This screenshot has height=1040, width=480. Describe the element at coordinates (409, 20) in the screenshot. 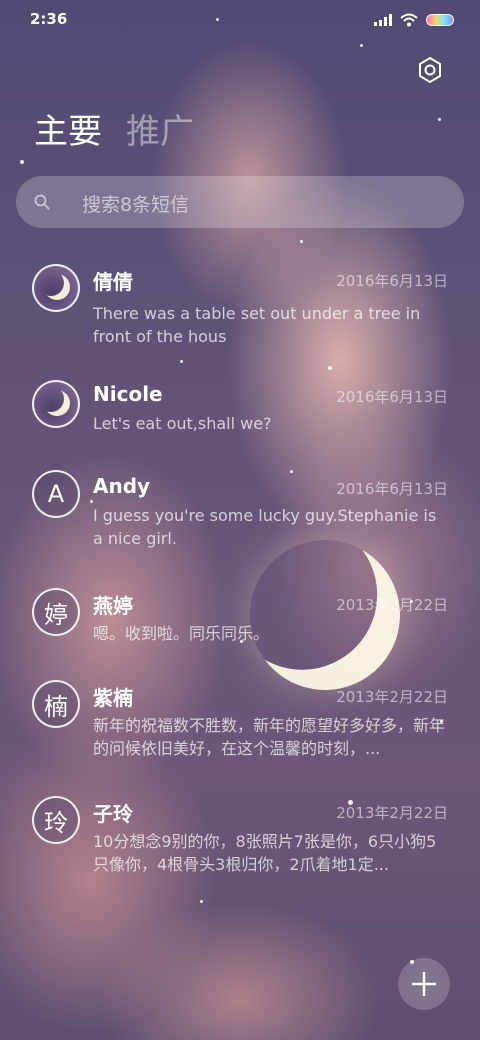

I see `wifi-icon` at that location.